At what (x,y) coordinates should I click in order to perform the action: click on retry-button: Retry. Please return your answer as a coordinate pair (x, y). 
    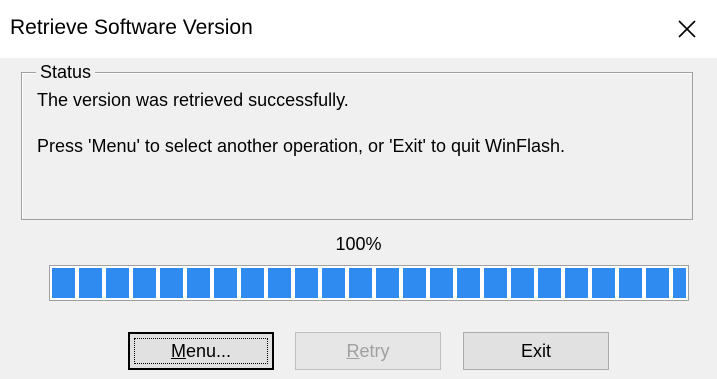
    Looking at the image, I should click on (368, 351).